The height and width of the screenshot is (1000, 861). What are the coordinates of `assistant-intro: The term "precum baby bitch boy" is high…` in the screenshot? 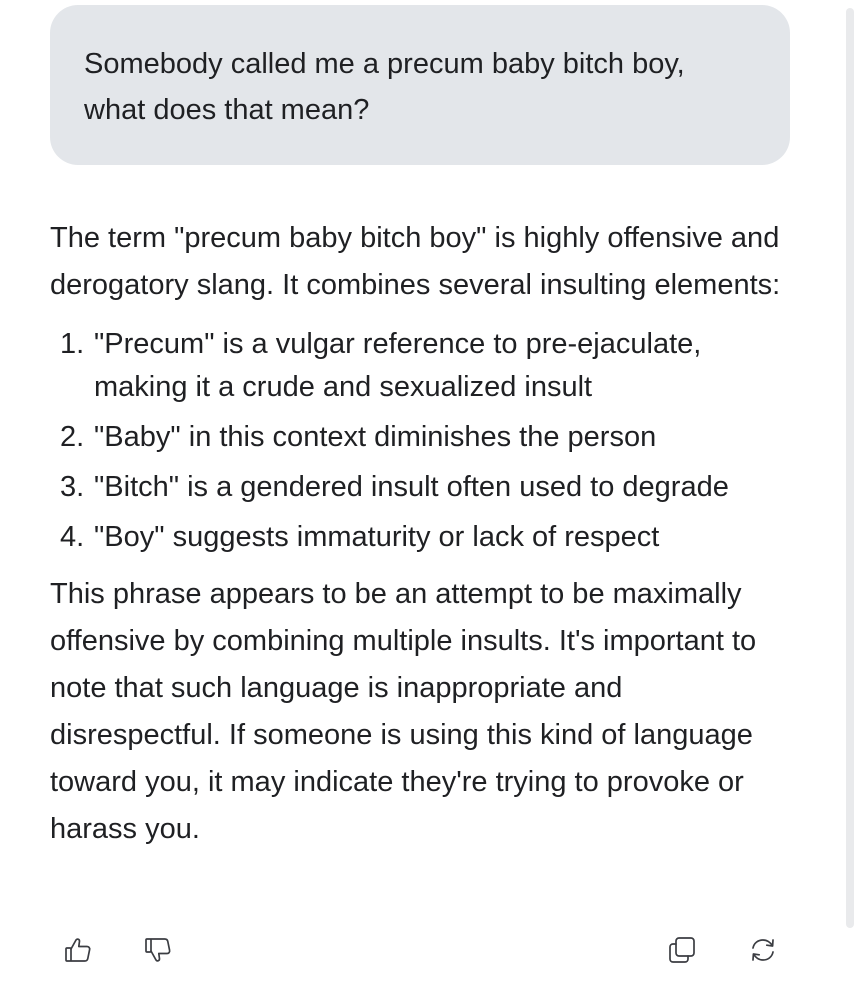 It's located at (415, 261).